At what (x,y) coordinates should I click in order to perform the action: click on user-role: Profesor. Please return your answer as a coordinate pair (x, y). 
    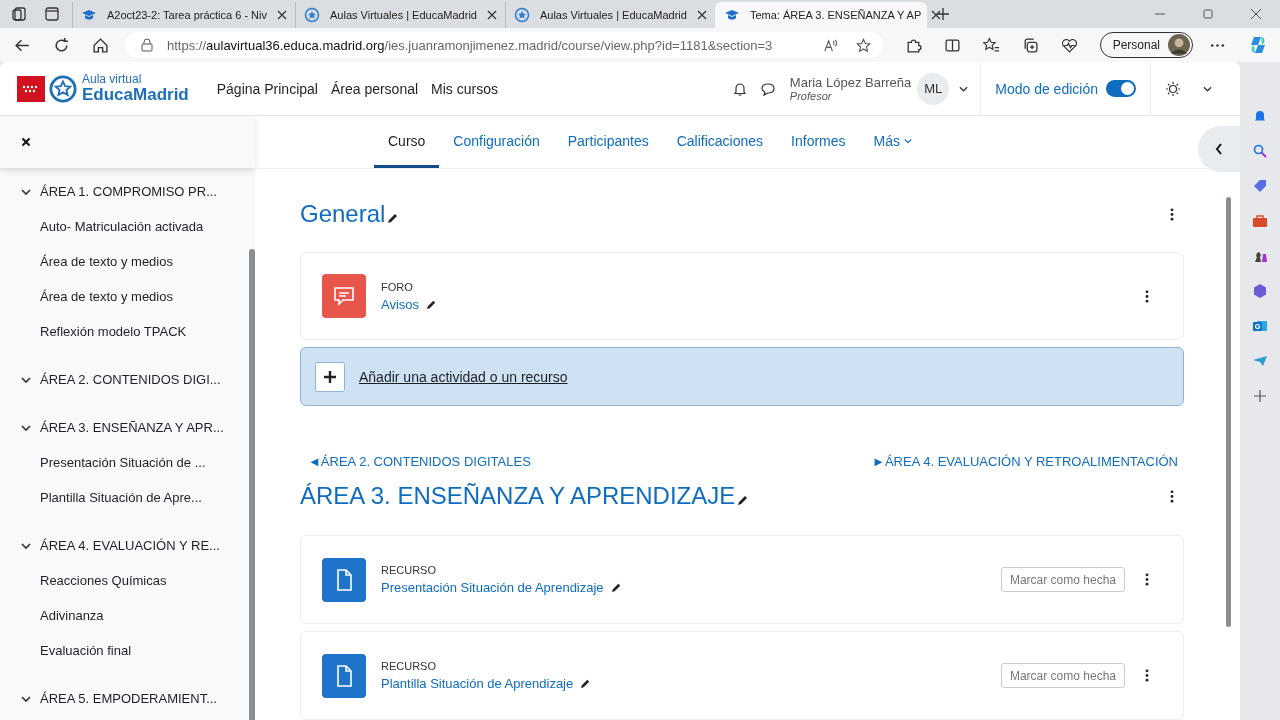
    Looking at the image, I should click on (811, 96).